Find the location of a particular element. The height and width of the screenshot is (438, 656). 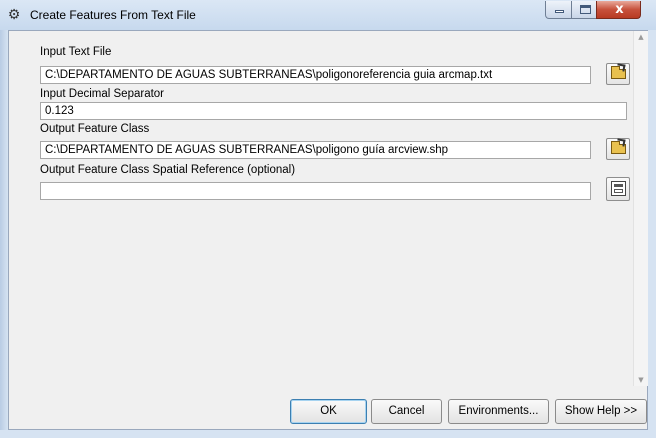

scroll-down-arrow-icon: ▼ is located at coordinates (641, 380).